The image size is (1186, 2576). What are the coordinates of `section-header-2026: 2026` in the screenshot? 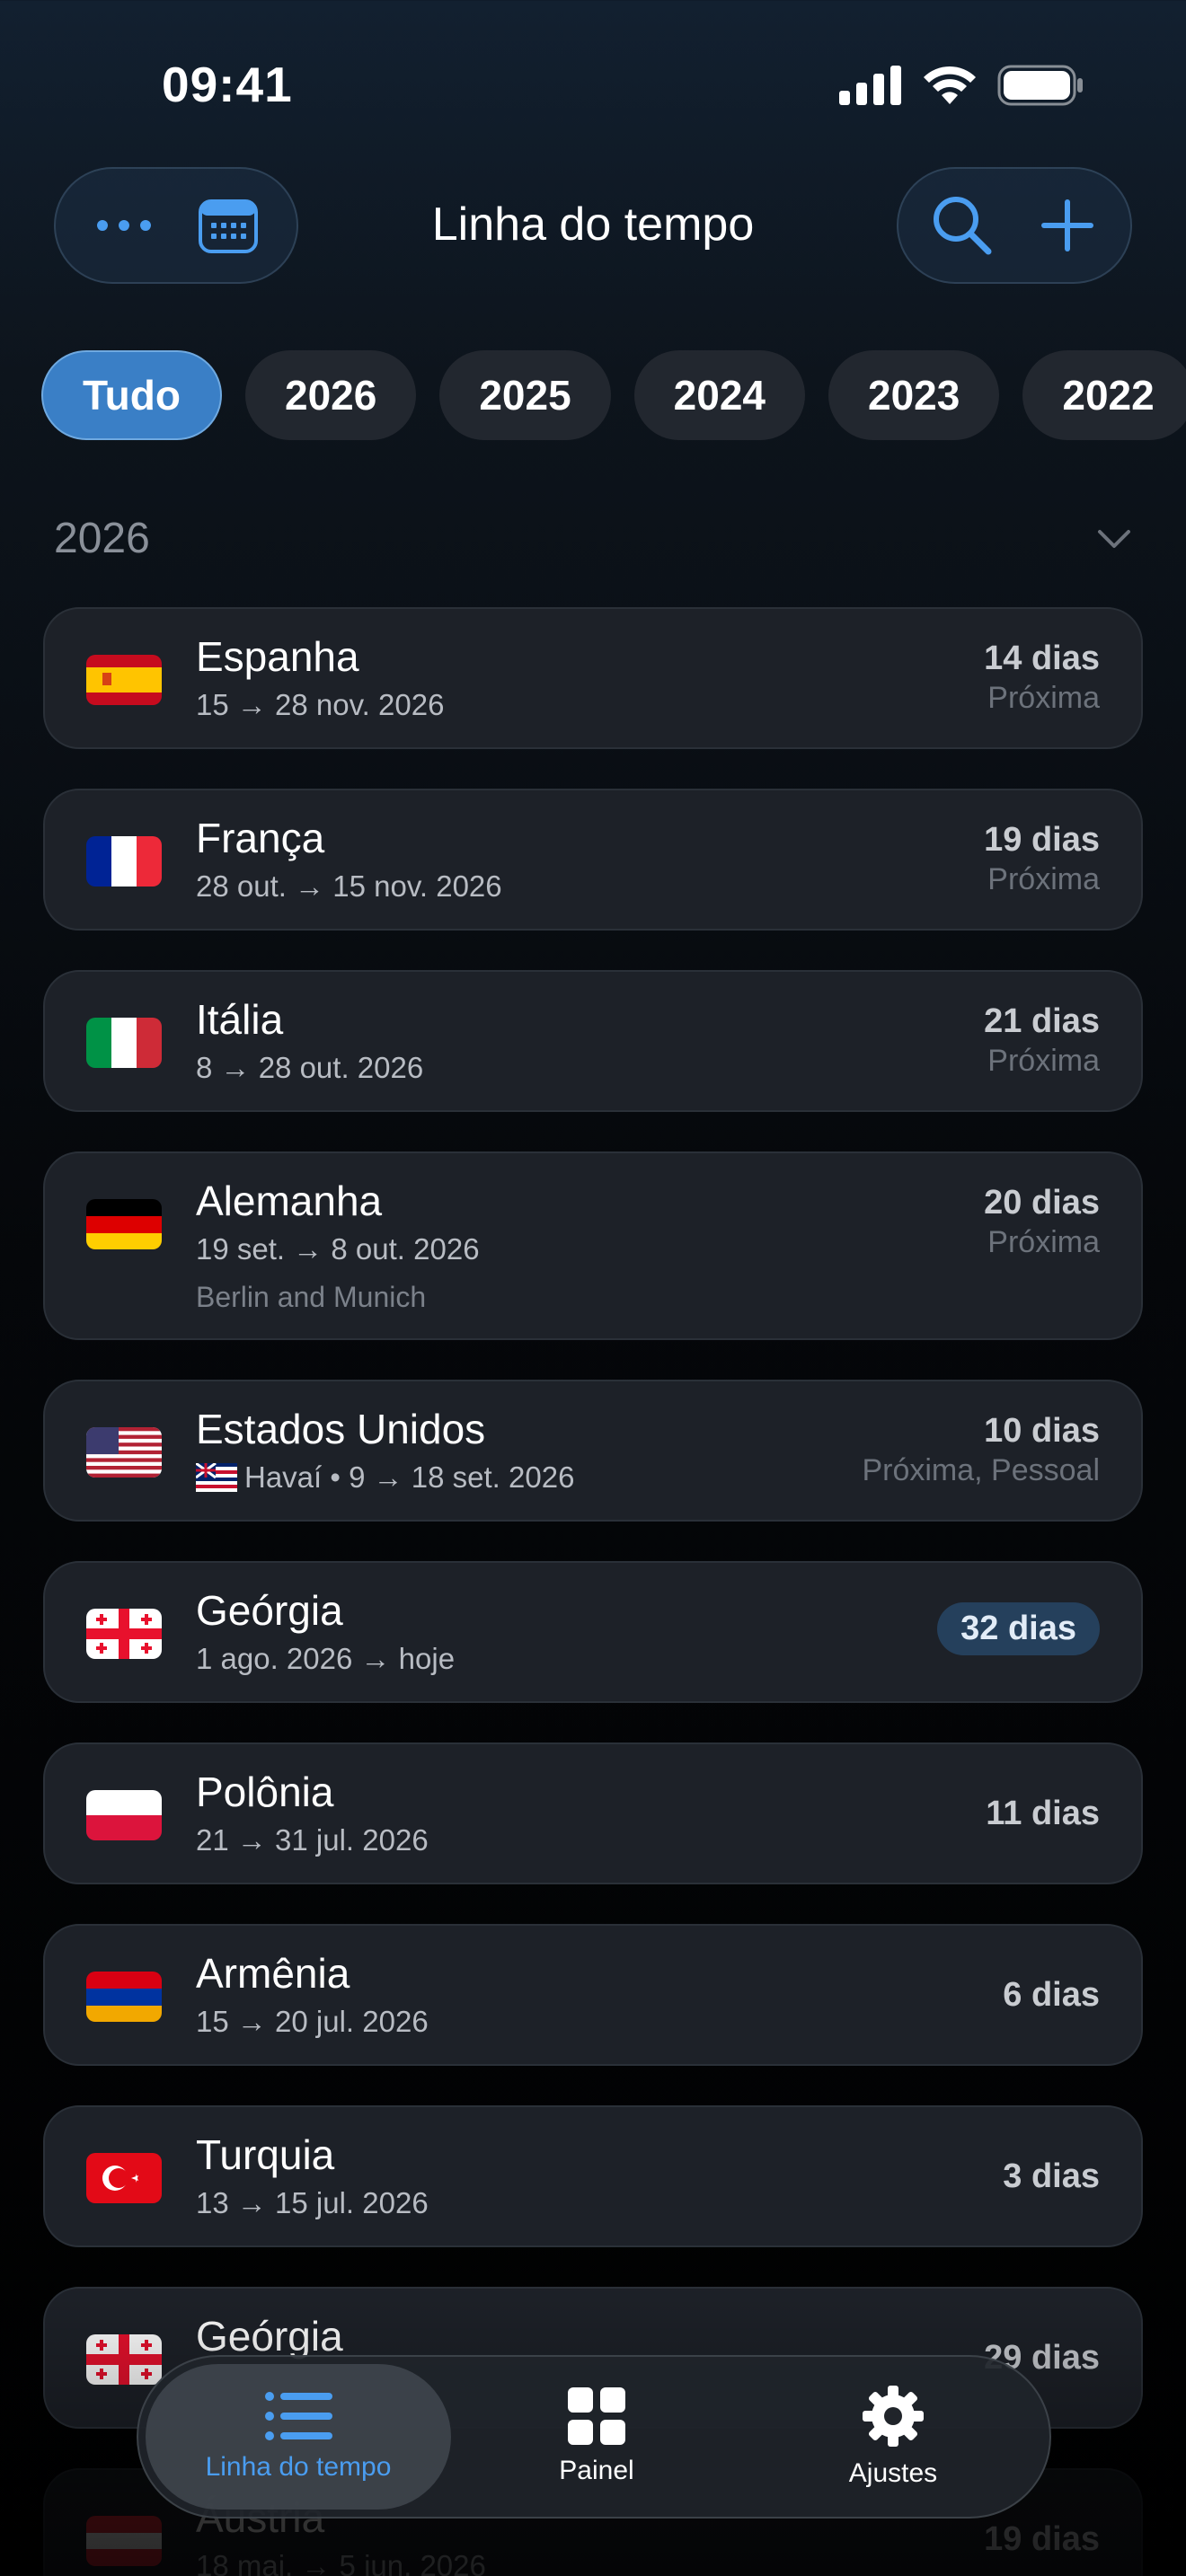 It's located at (593, 545).